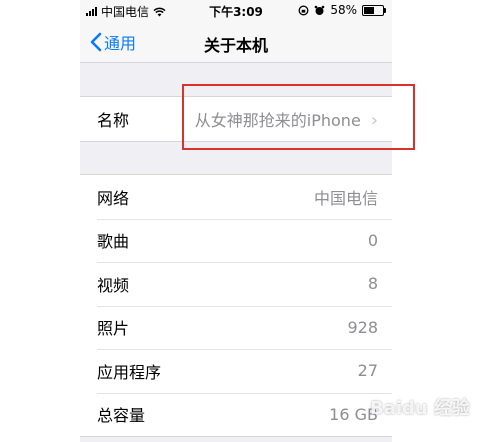 The width and height of the screenshot is (488, 442). What do you see at coordinates (113, 120) in the screenshot?
I see `name-label: 名称` at bounding box center [113, 120].